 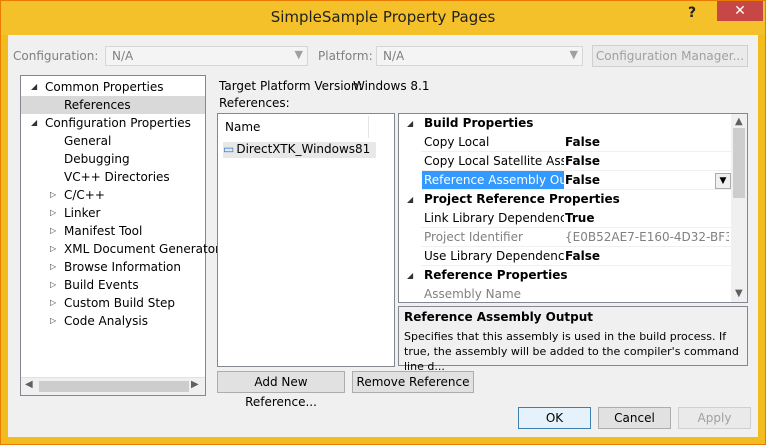 What do you see at coordinates (714, 418) in the screenshot?
I see `apply-button: Apply` at bounding box center [714, 418].